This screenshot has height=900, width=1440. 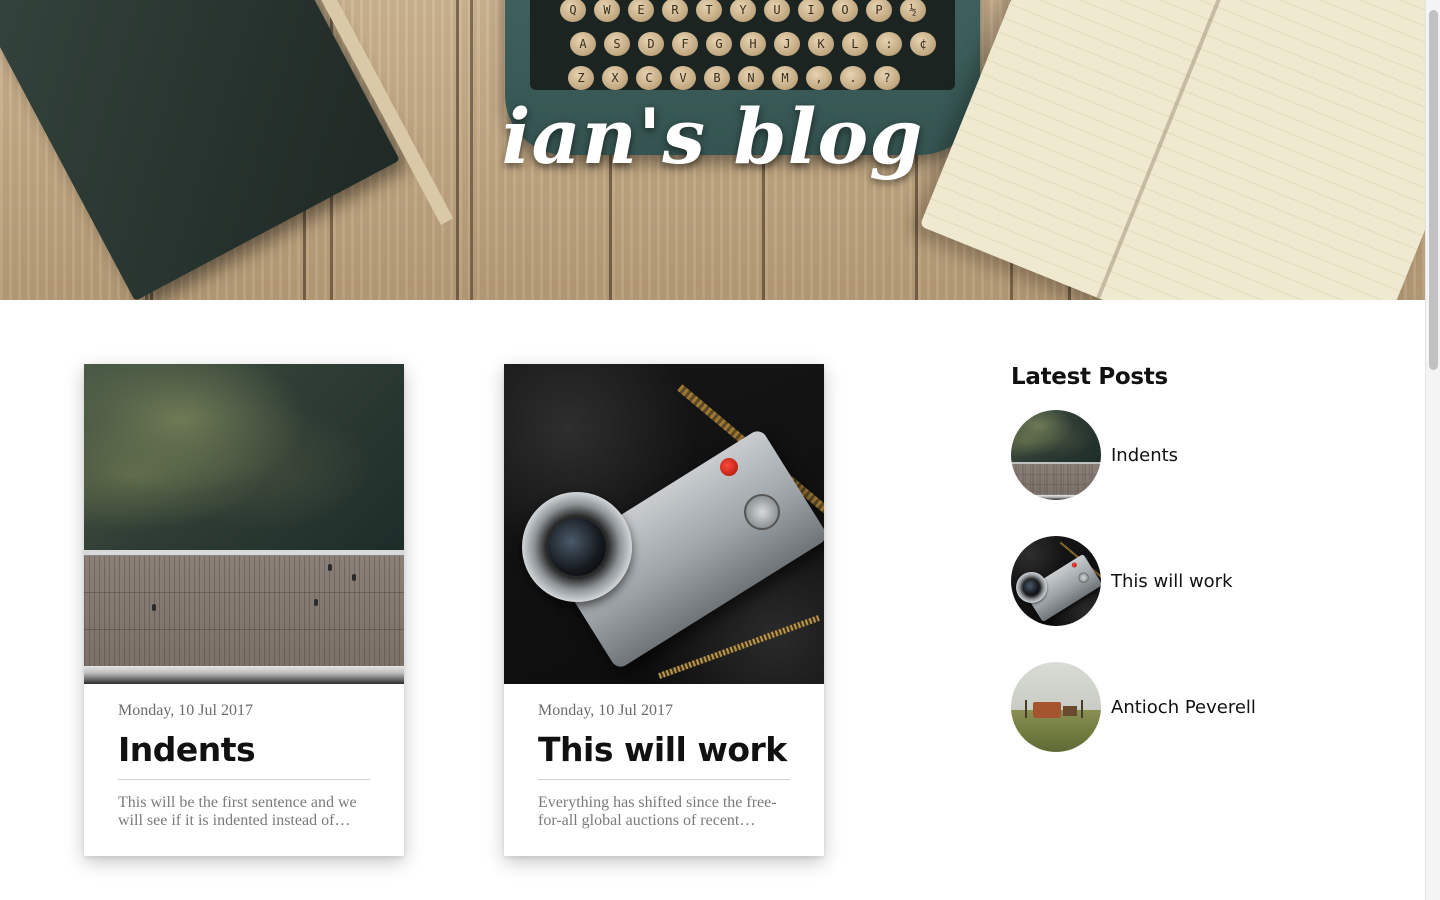 I want to click on typewriter-key: :, so click(x=889, y=44).